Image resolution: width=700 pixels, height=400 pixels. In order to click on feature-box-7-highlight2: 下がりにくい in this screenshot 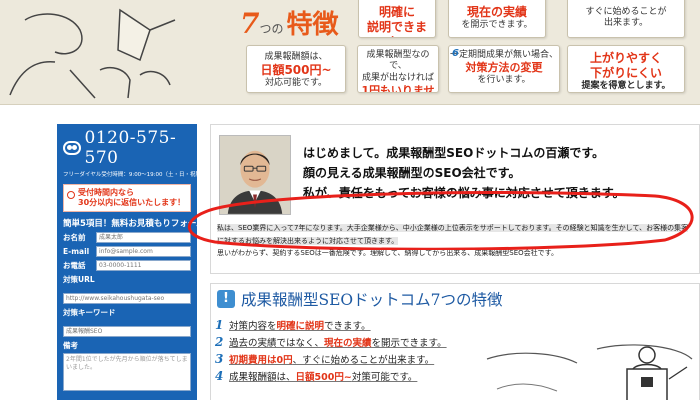, I will do `click(626, 73)`.